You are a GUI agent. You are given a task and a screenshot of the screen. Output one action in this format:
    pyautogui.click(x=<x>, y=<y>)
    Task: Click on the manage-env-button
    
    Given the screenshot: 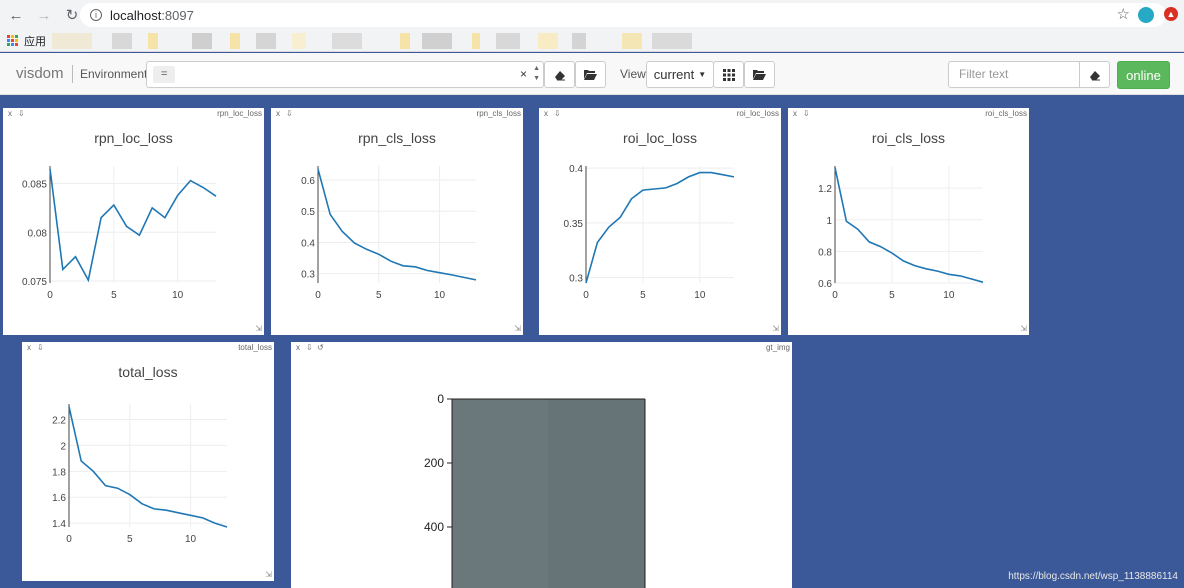 What is the action you would take?
    pyautogui.click(x=590, y=74)
    